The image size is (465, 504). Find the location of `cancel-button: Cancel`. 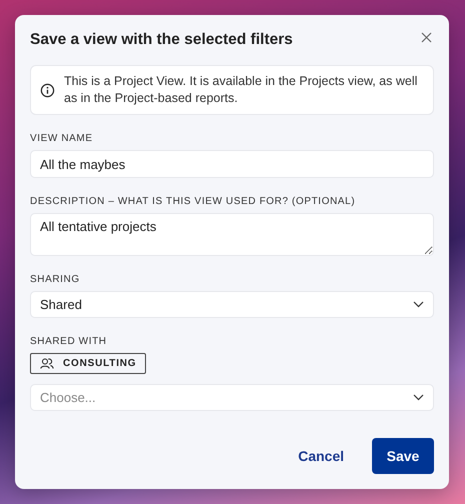

cancel-button: Cancel is located at coordinates (321, 456).